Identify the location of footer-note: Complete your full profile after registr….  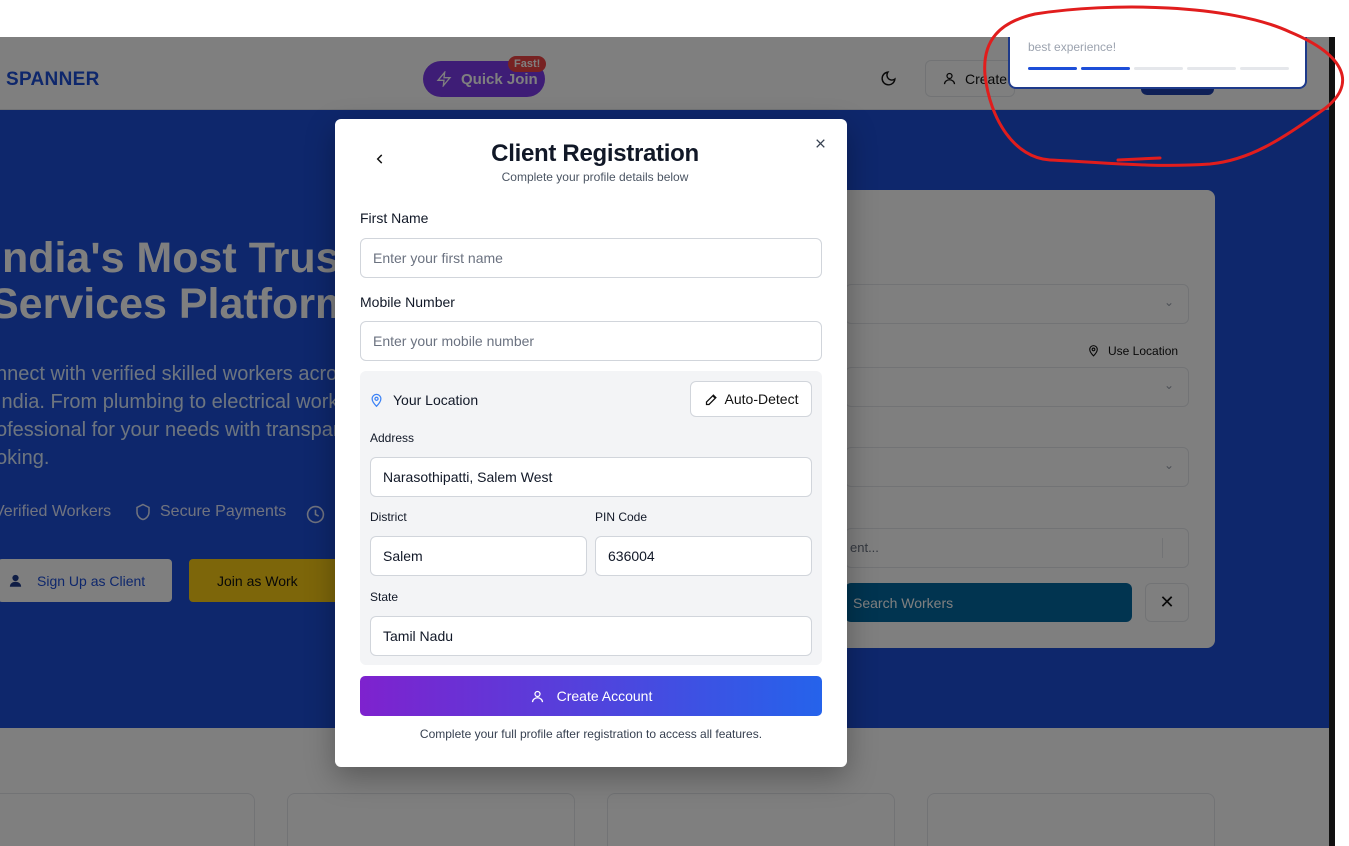
(591, 734).